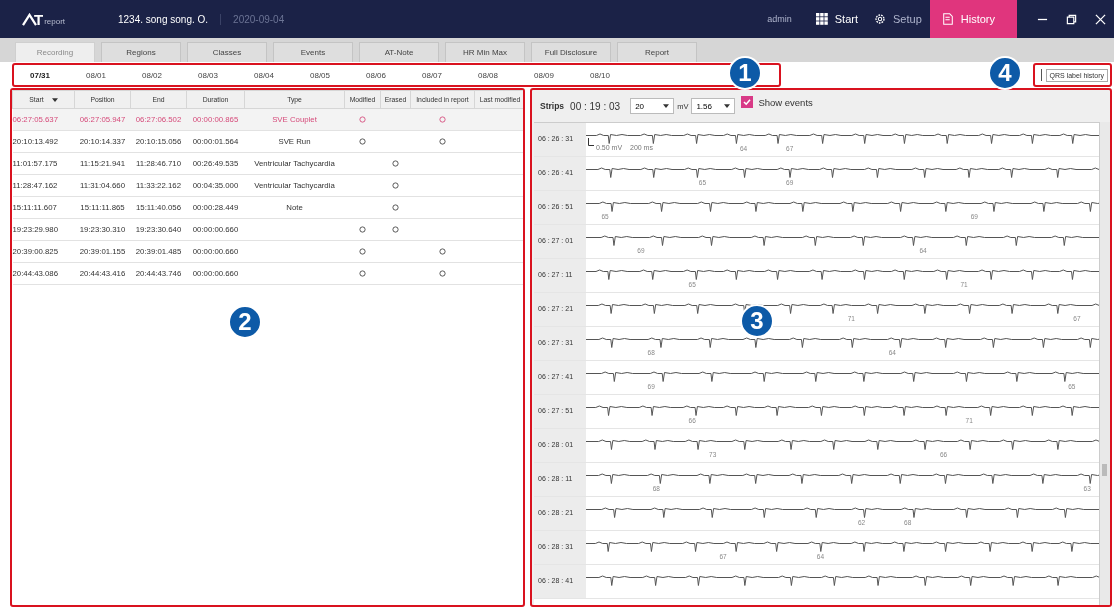  I want to click on tab: Full Disclosure, so click(571, 52).